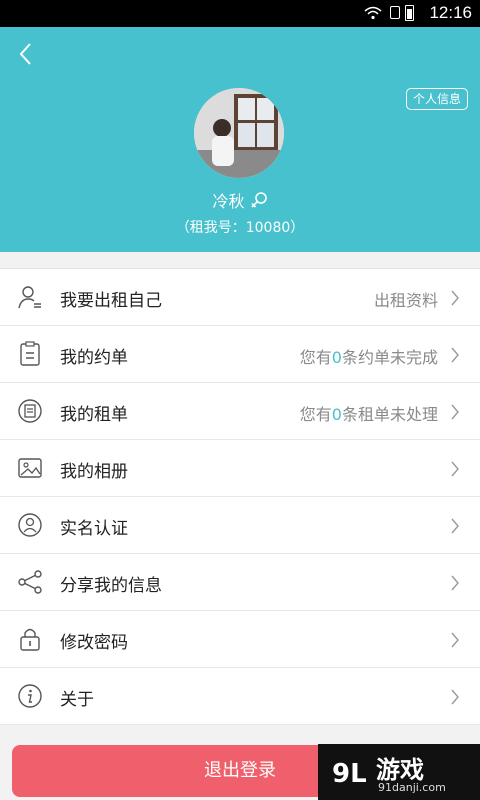 This screenshot has width=480, height=800. Describe the element at coordinates (412, 787) in the screenshot. I see `watermark-site: 91danji.com` at that location.